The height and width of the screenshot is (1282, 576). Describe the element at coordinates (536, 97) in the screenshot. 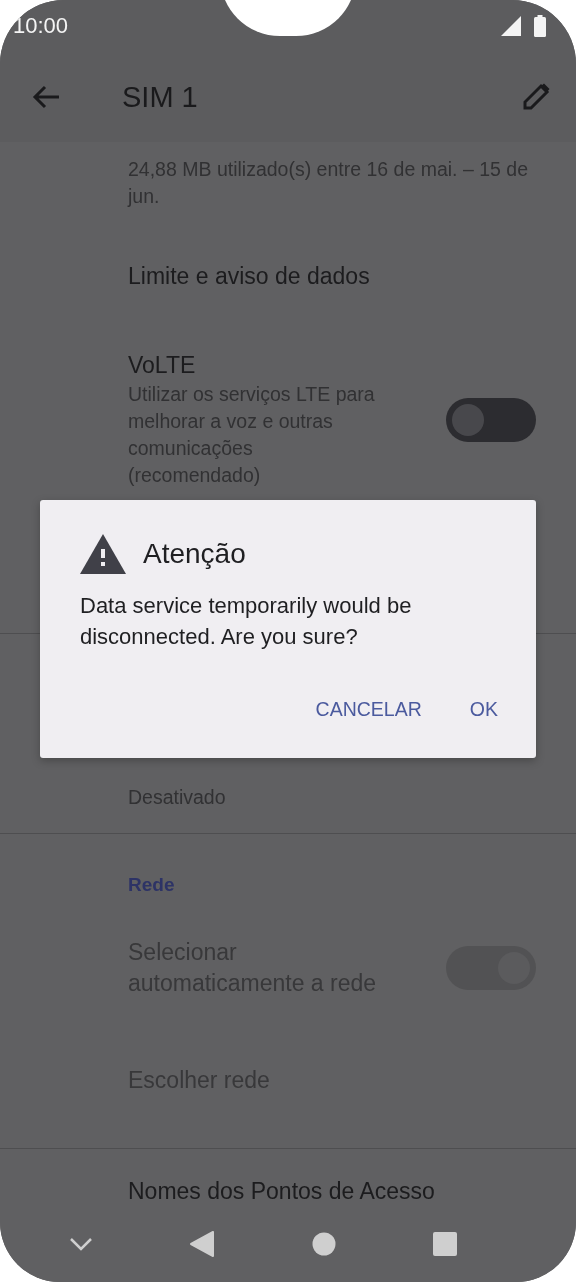

I see `pencil-icon` at that location.